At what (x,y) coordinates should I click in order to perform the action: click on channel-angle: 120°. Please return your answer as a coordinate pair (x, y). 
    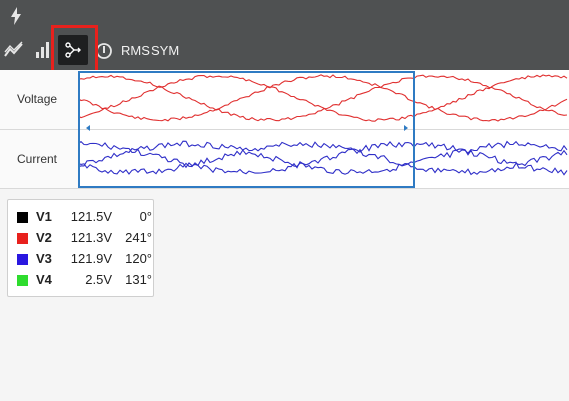
    Looking at the image, I should click on (138, 258).